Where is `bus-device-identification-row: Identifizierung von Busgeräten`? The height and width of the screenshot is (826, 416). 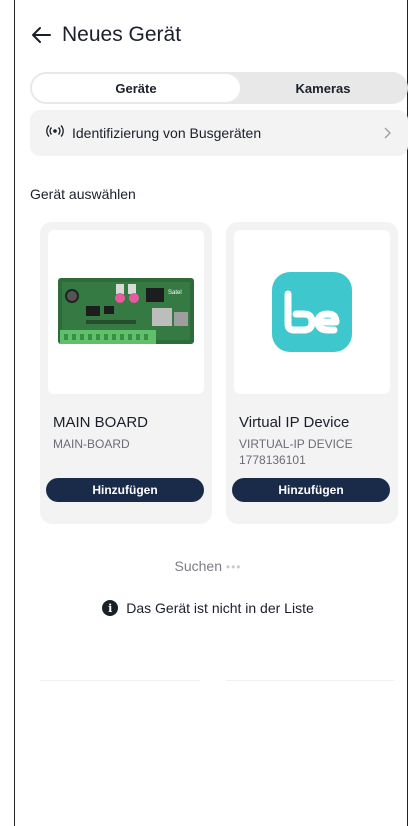 bus-device-identification-row: Identifizierung von Busgeräten is located at coordinates (219, 133).